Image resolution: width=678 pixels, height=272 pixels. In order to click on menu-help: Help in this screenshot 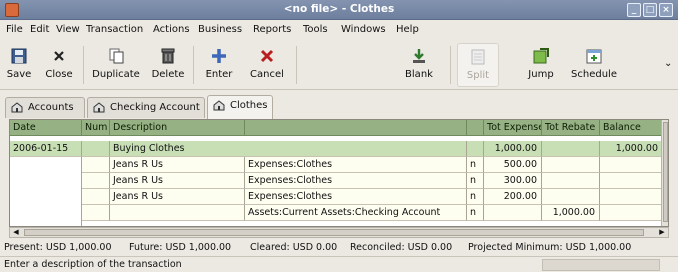, I will do `click(407, 29)`.